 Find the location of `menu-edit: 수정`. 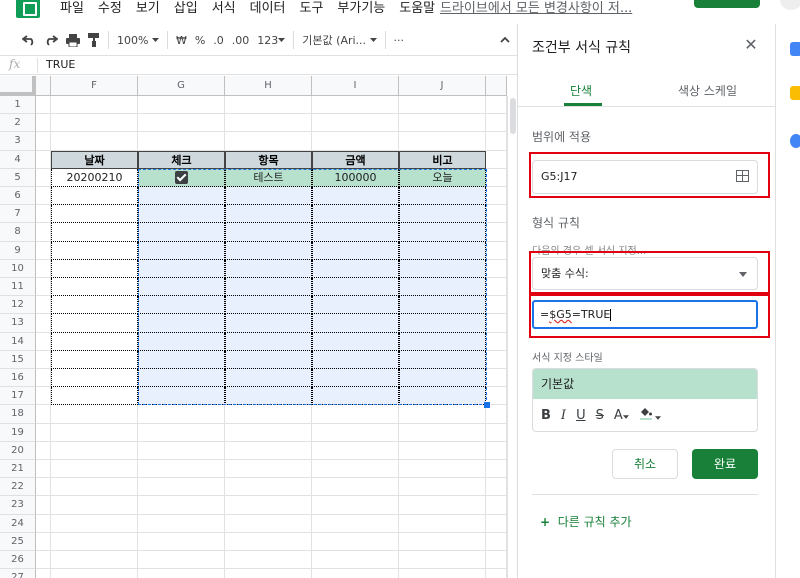

menu-edit: 수정 is located at coordinates (110, 10).